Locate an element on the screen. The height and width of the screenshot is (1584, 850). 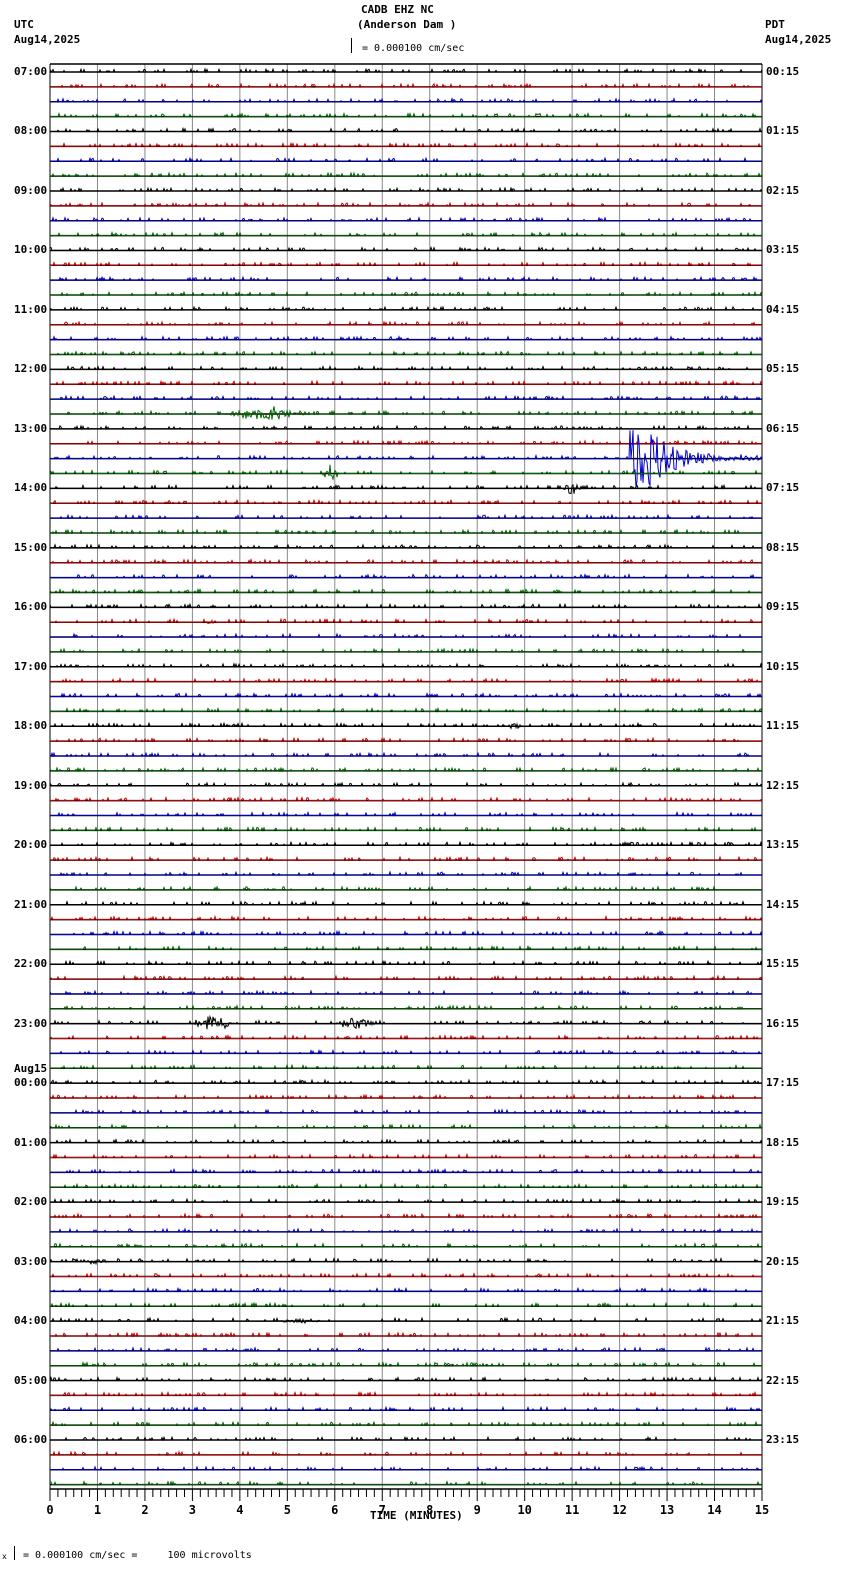
utc-hour-label: 15:00 is located at coordinates (31, 547).